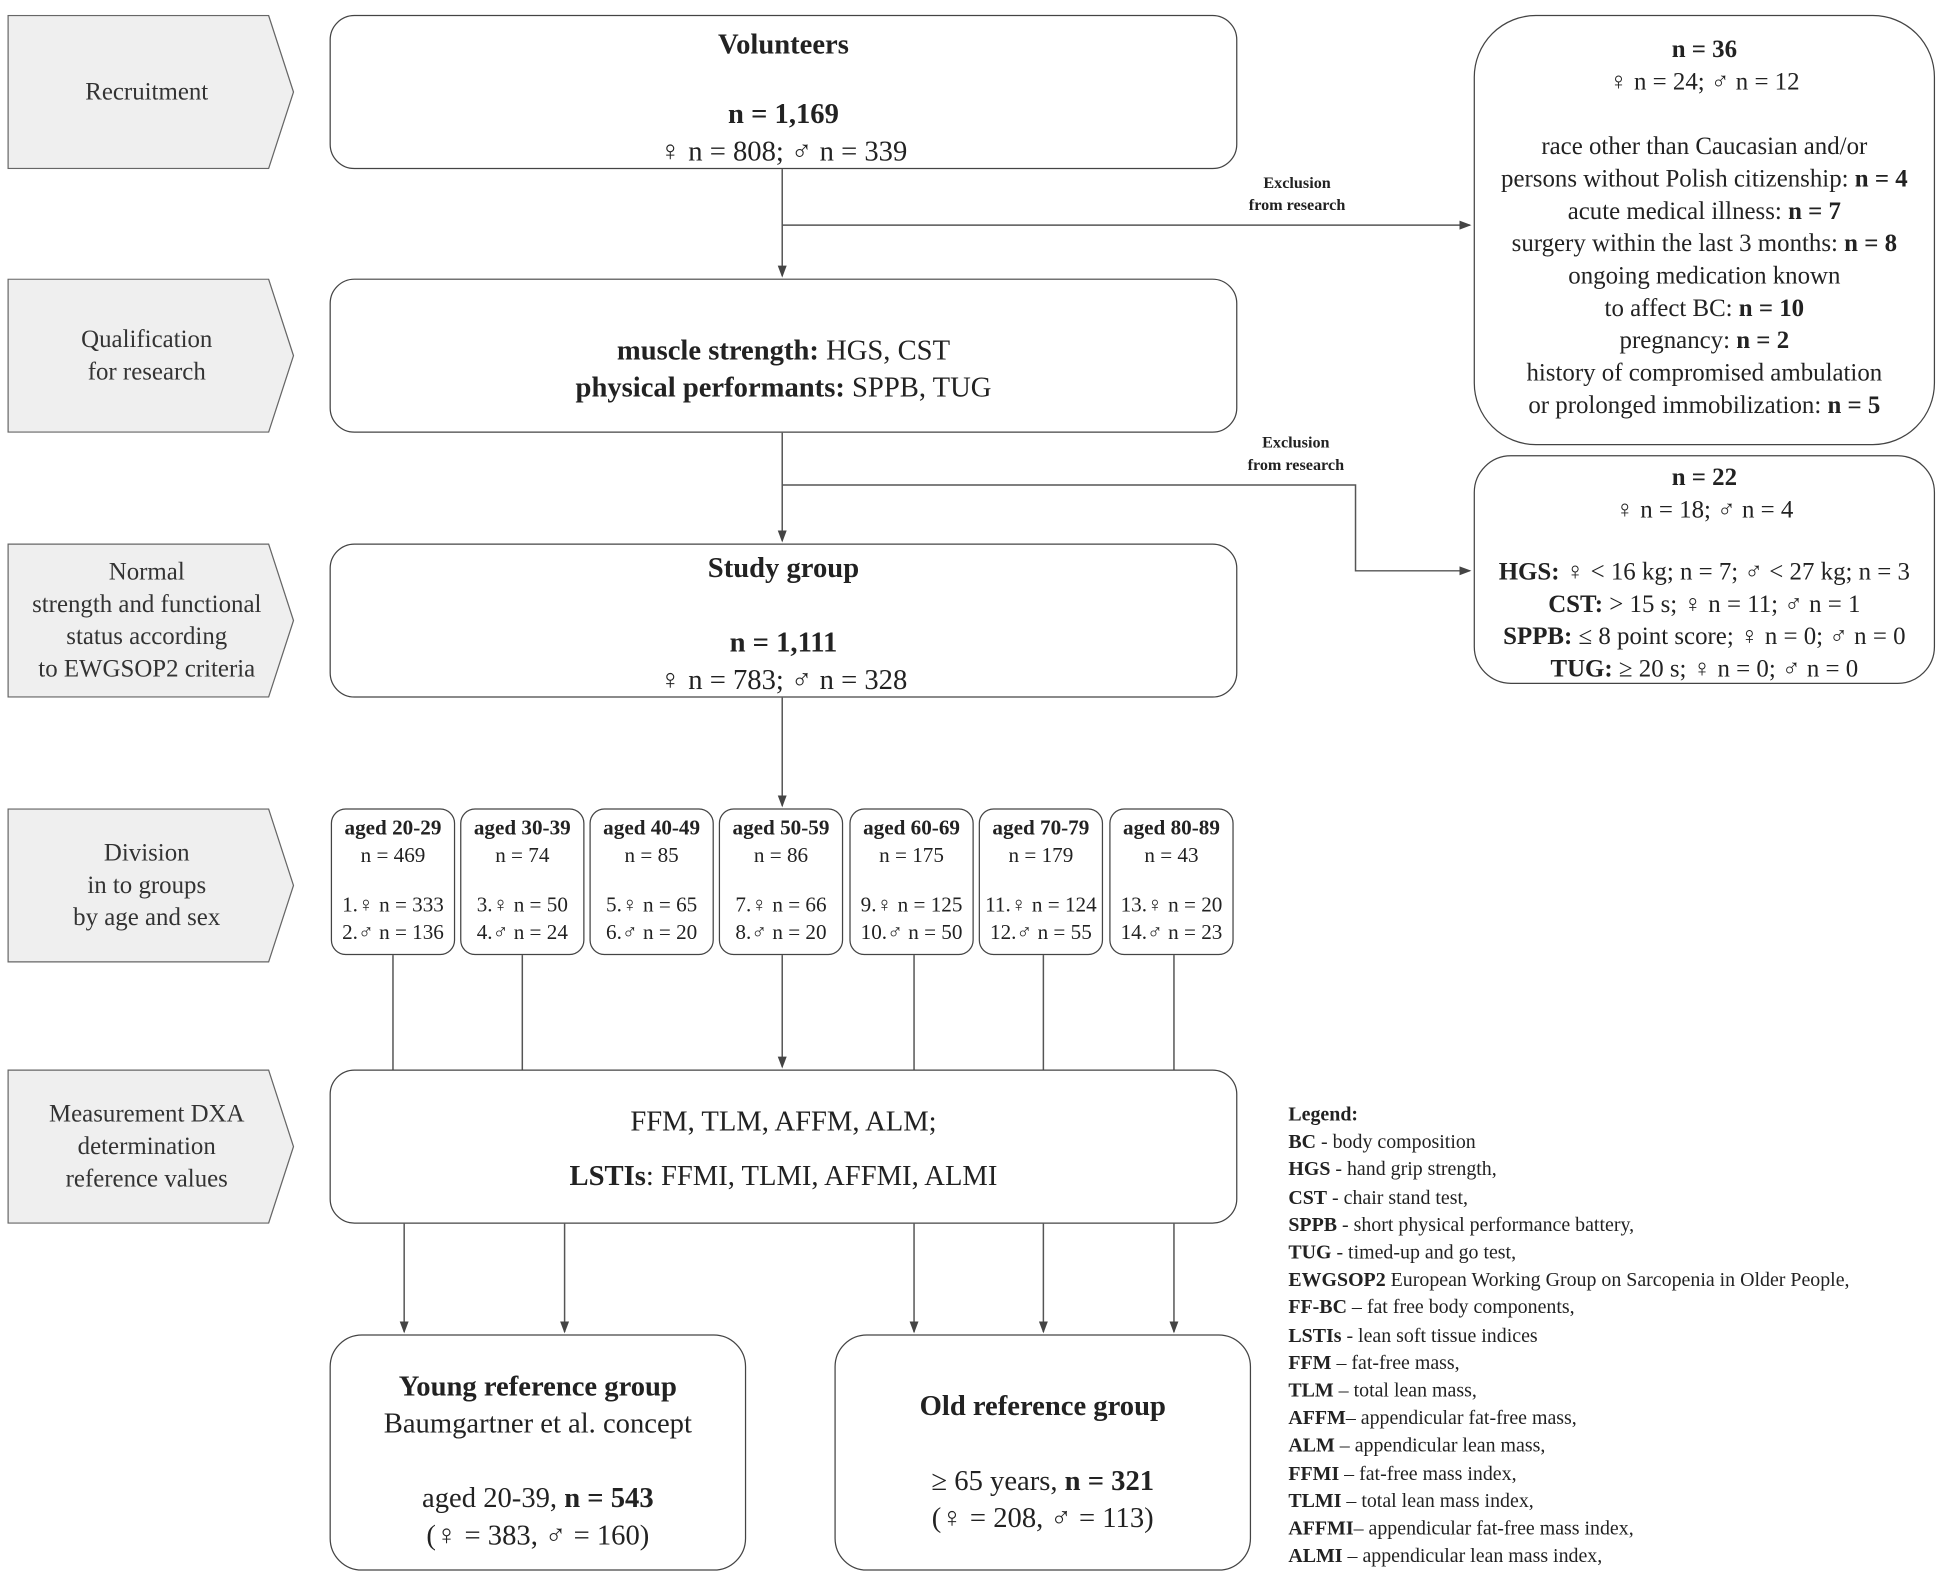 This screenshot has width=1950, height=1582. Describe the element at coordinates (147, 637) in the screenshot. I see `stage-label: status according` at that location.